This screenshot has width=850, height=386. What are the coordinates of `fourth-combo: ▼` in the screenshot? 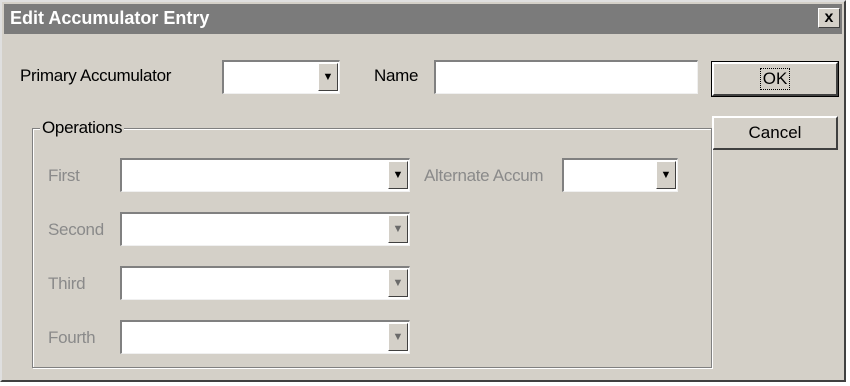 It's located at (265, 337).